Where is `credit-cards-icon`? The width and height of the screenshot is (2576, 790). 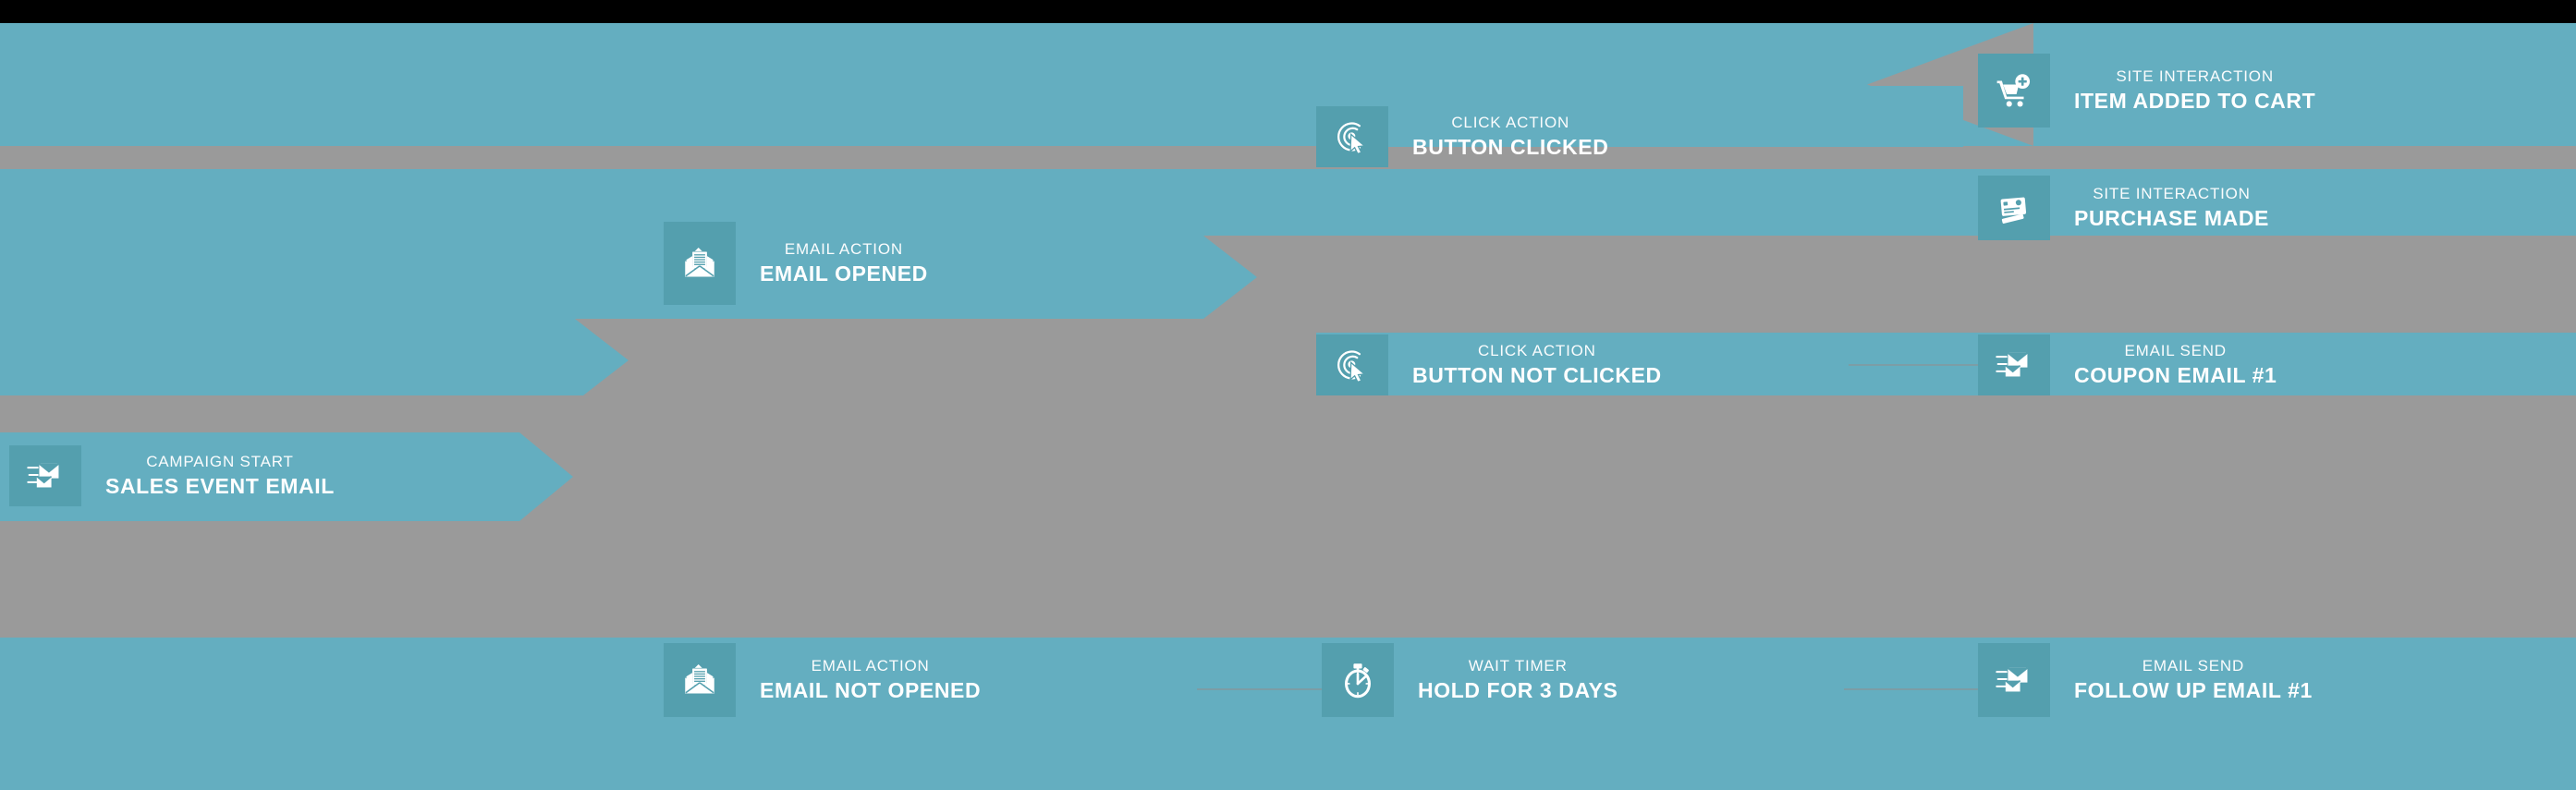 credit-cards-icon is located at coordinates (2014, 208).